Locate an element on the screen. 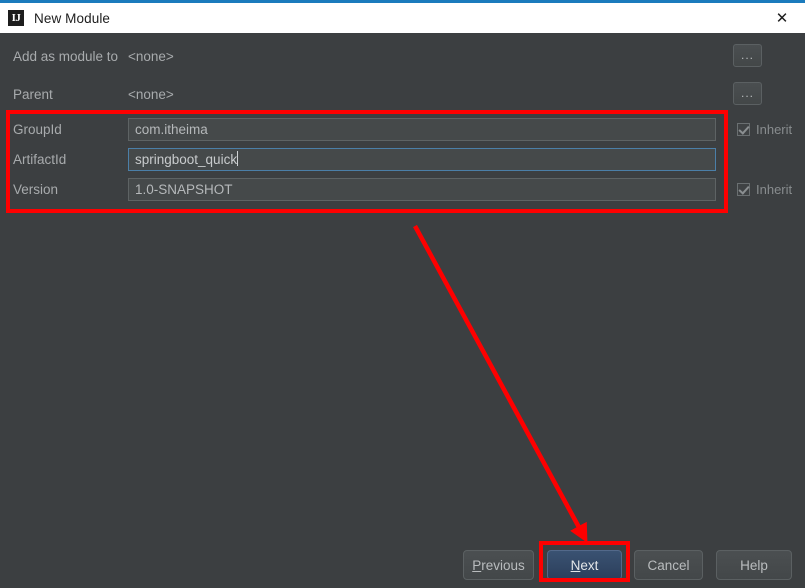 Image resolution: width=805 pixels, height=588 pixels. previous-button: Previous is located at coordinates (498, 565).